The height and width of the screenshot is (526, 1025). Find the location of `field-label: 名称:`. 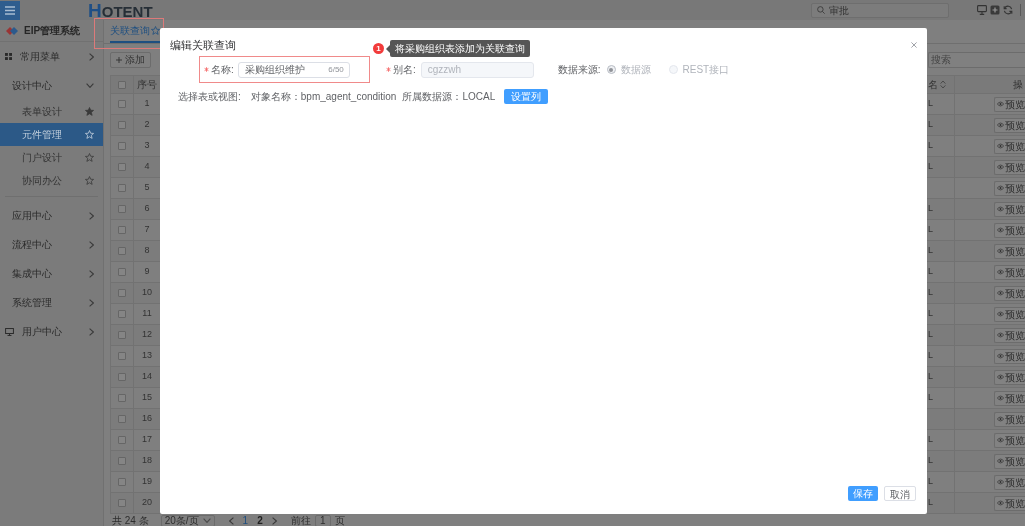

field-label: 名称: is located at coordinates (222, 70).